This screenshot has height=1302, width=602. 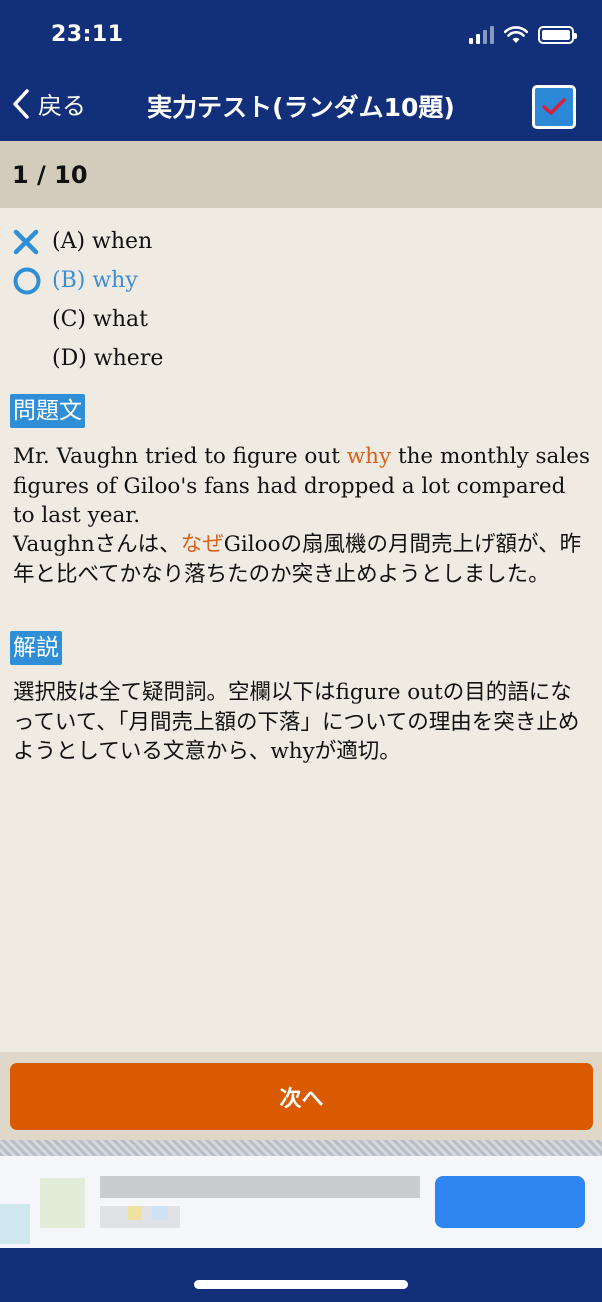 I want to click on question-tag: 問題文, so click(x=47, y=411).